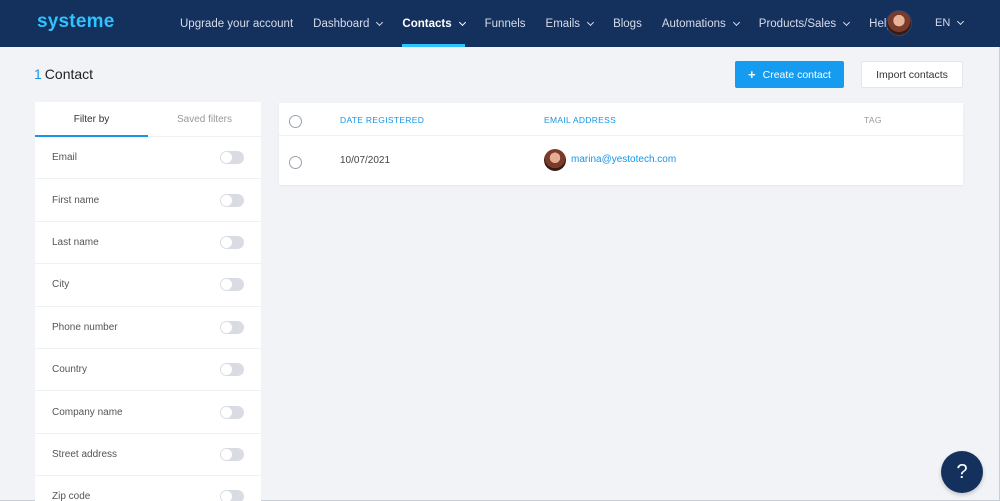  Describe the element at coordinates (75, 242) in the screenshot. I see `filter-label: Last name` at that location.